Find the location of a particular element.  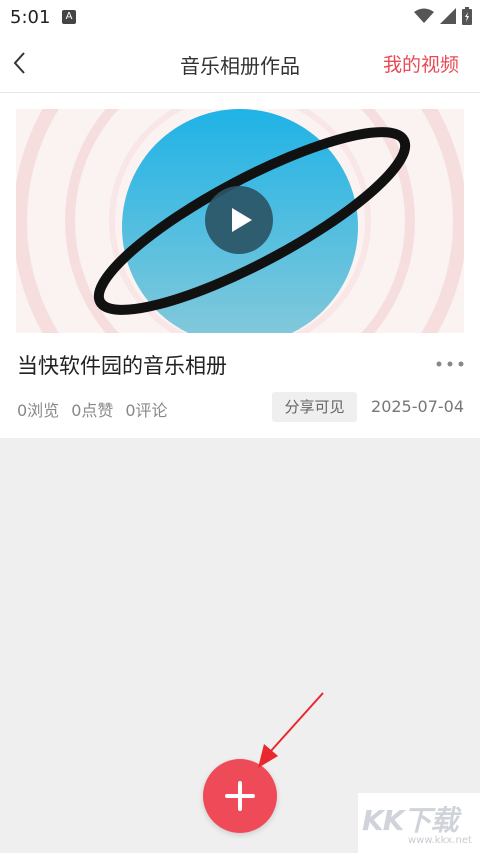

battery-icon is located at coordinates (467, 16).